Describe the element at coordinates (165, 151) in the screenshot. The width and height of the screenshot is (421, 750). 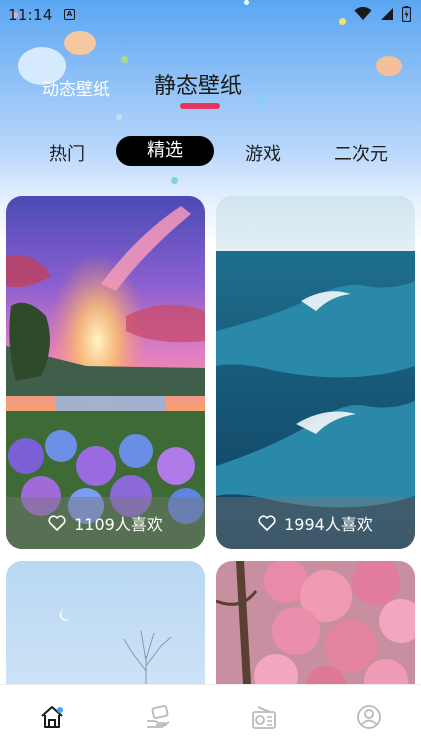
I see `category-featured: 精选` at that location.